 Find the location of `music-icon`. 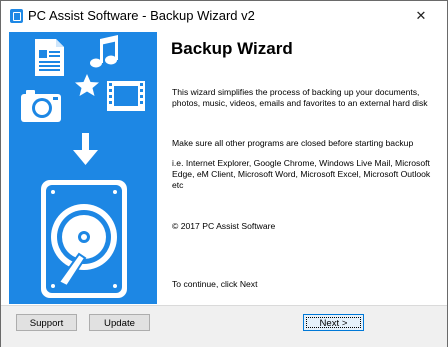

music-icon is located at coordinates (104, 51).